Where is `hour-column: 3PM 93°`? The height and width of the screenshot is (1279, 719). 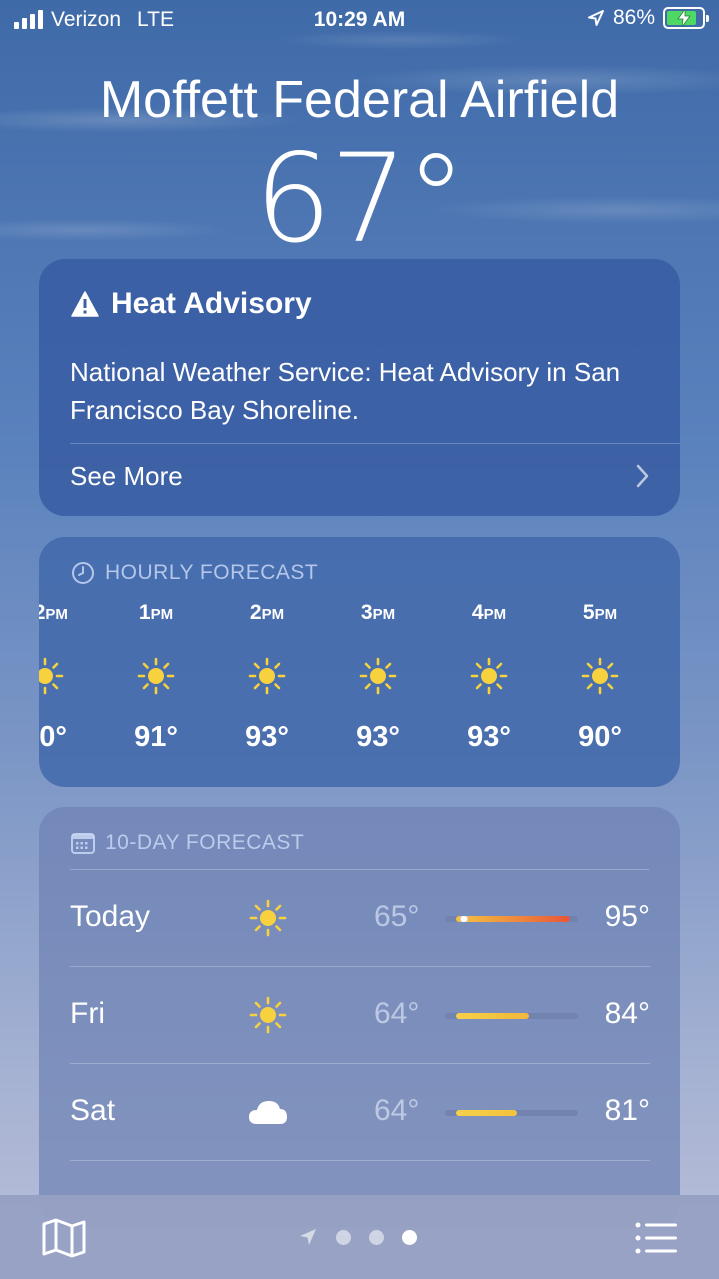 hour-column: 3PM 93° is located at coordinates (378, 677).